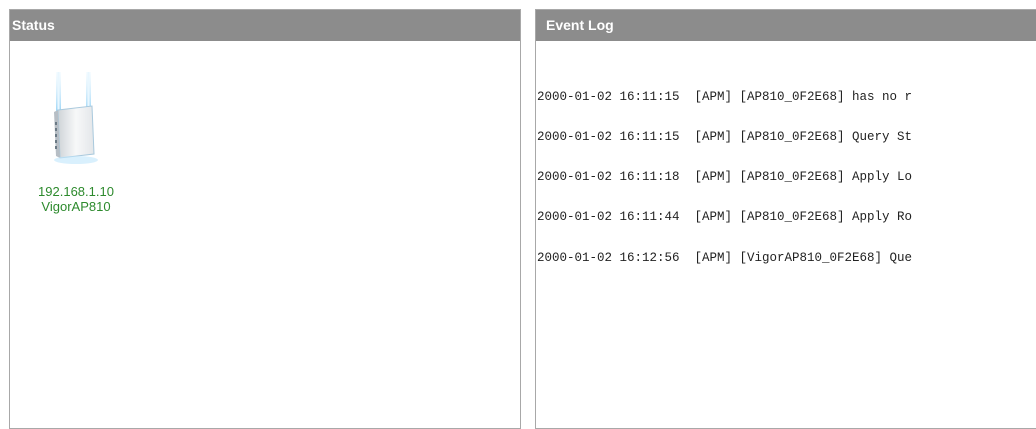 This screenshot has height=429, width=1036. Describe the element at coordinates (76, 206) in the screenshot. I see `device-name-label: VigorAP810` at that location.